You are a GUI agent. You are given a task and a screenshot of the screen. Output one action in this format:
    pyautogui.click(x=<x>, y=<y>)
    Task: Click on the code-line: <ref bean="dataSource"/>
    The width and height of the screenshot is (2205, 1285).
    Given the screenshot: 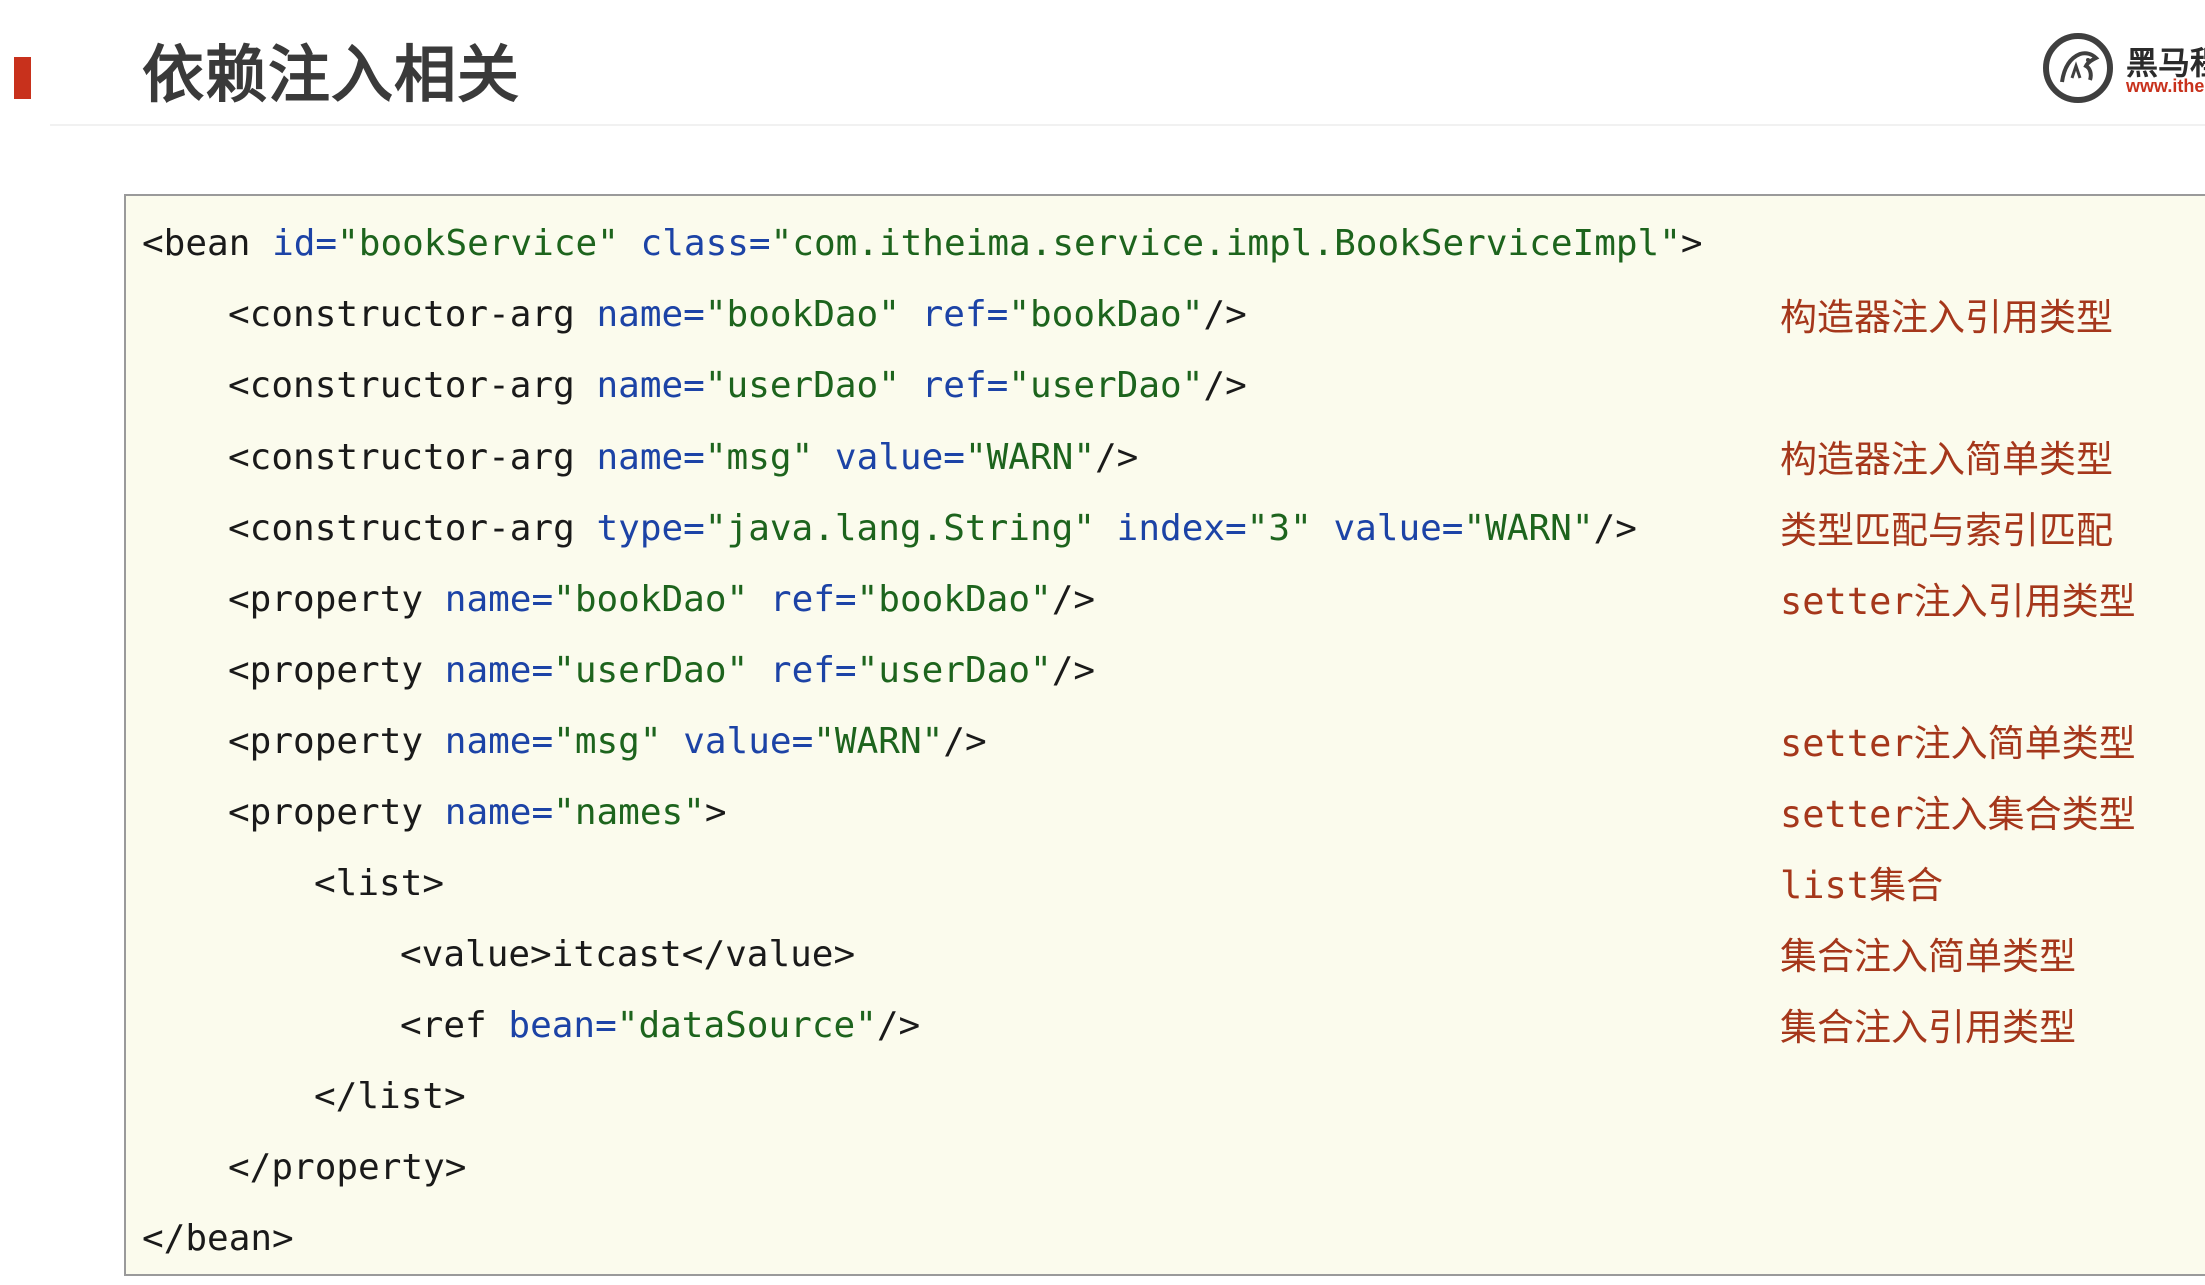 What is the action you would take?
    pyautogui.click(x=660, y=1026)
    